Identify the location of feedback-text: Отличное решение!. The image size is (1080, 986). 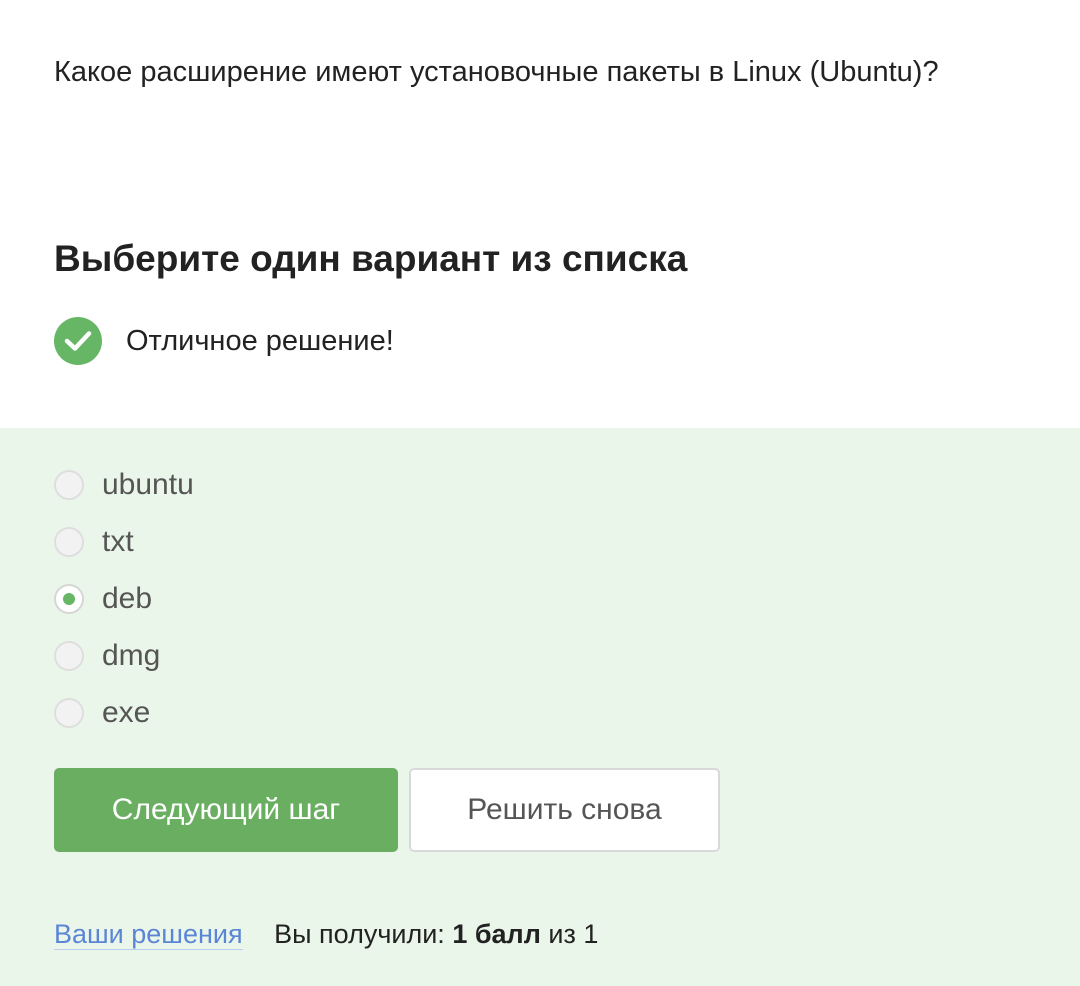
(260, 340).